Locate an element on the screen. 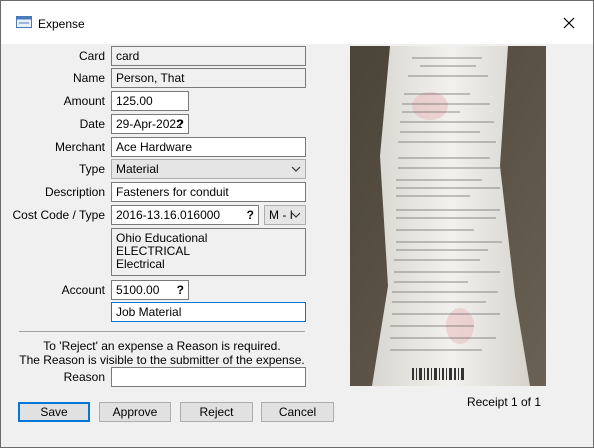 The width and height of the screenshot is (594, 448). name-field: Person, That is located at coordinates (208, 78).